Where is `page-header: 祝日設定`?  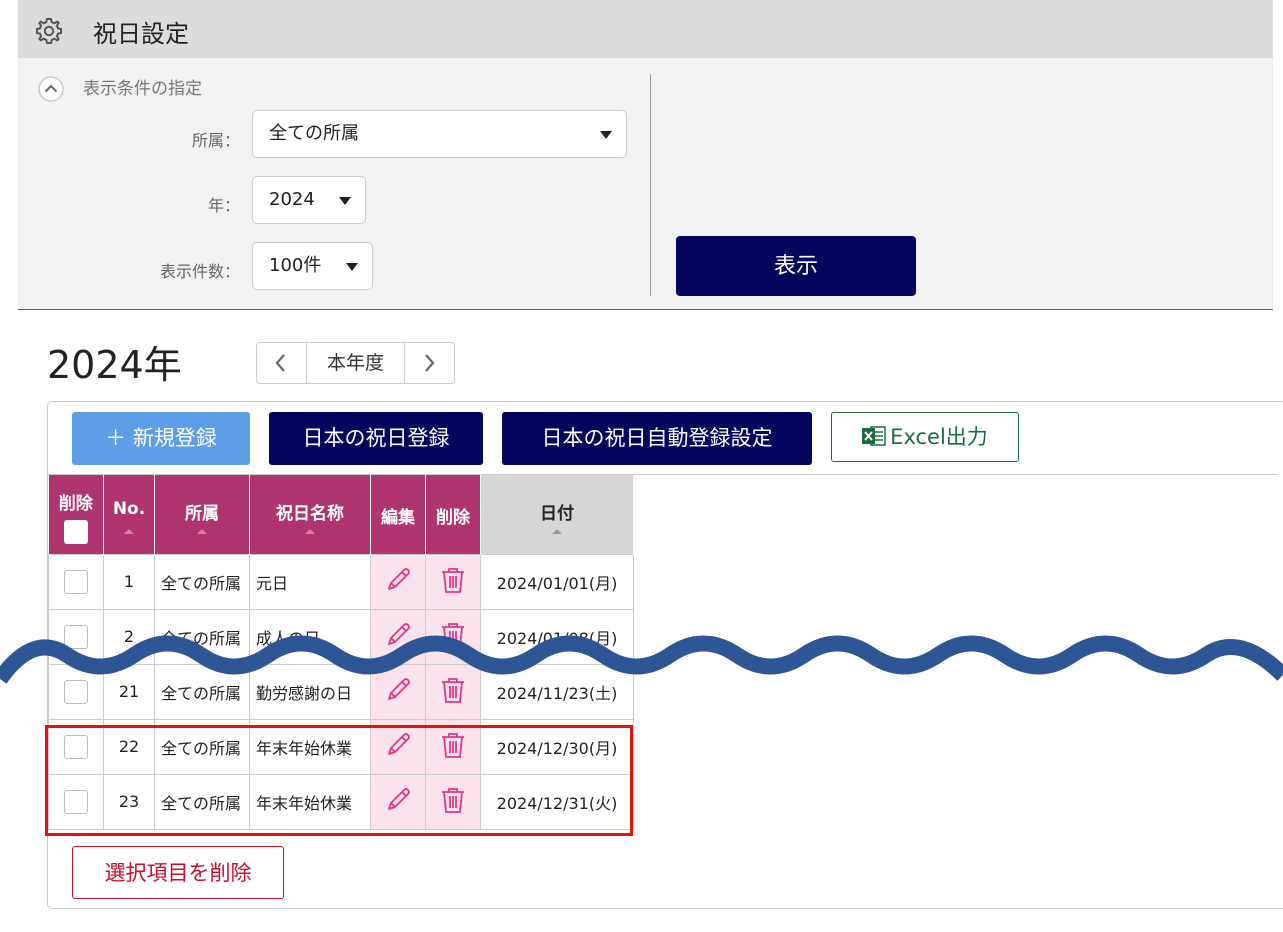
page-header: 祝日設定 is located at coordinates (645, 29).